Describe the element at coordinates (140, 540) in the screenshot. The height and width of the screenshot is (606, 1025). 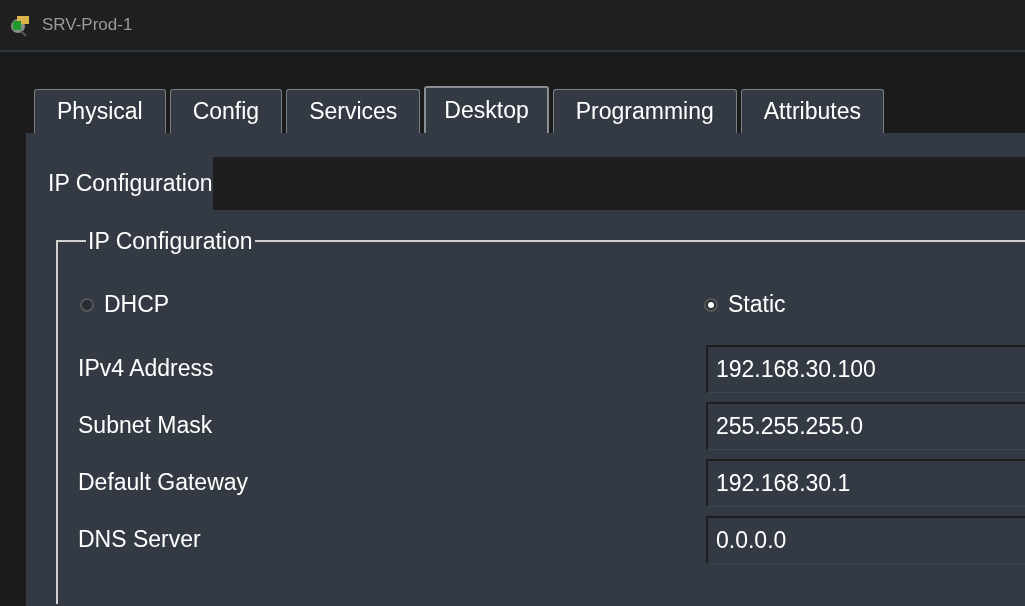
I see `field-label: DNS Server` at that location.